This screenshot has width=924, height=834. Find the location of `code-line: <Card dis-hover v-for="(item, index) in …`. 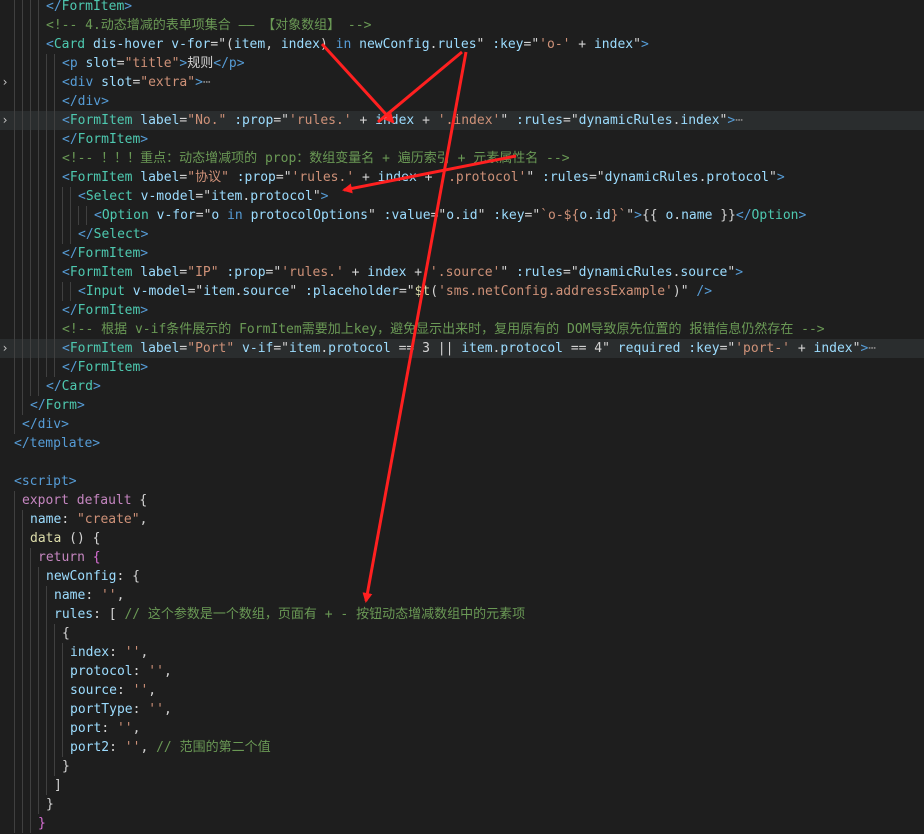

code-line: <Card dis-hover v-for="(item, index) in … is located at coordinates (462, 44).